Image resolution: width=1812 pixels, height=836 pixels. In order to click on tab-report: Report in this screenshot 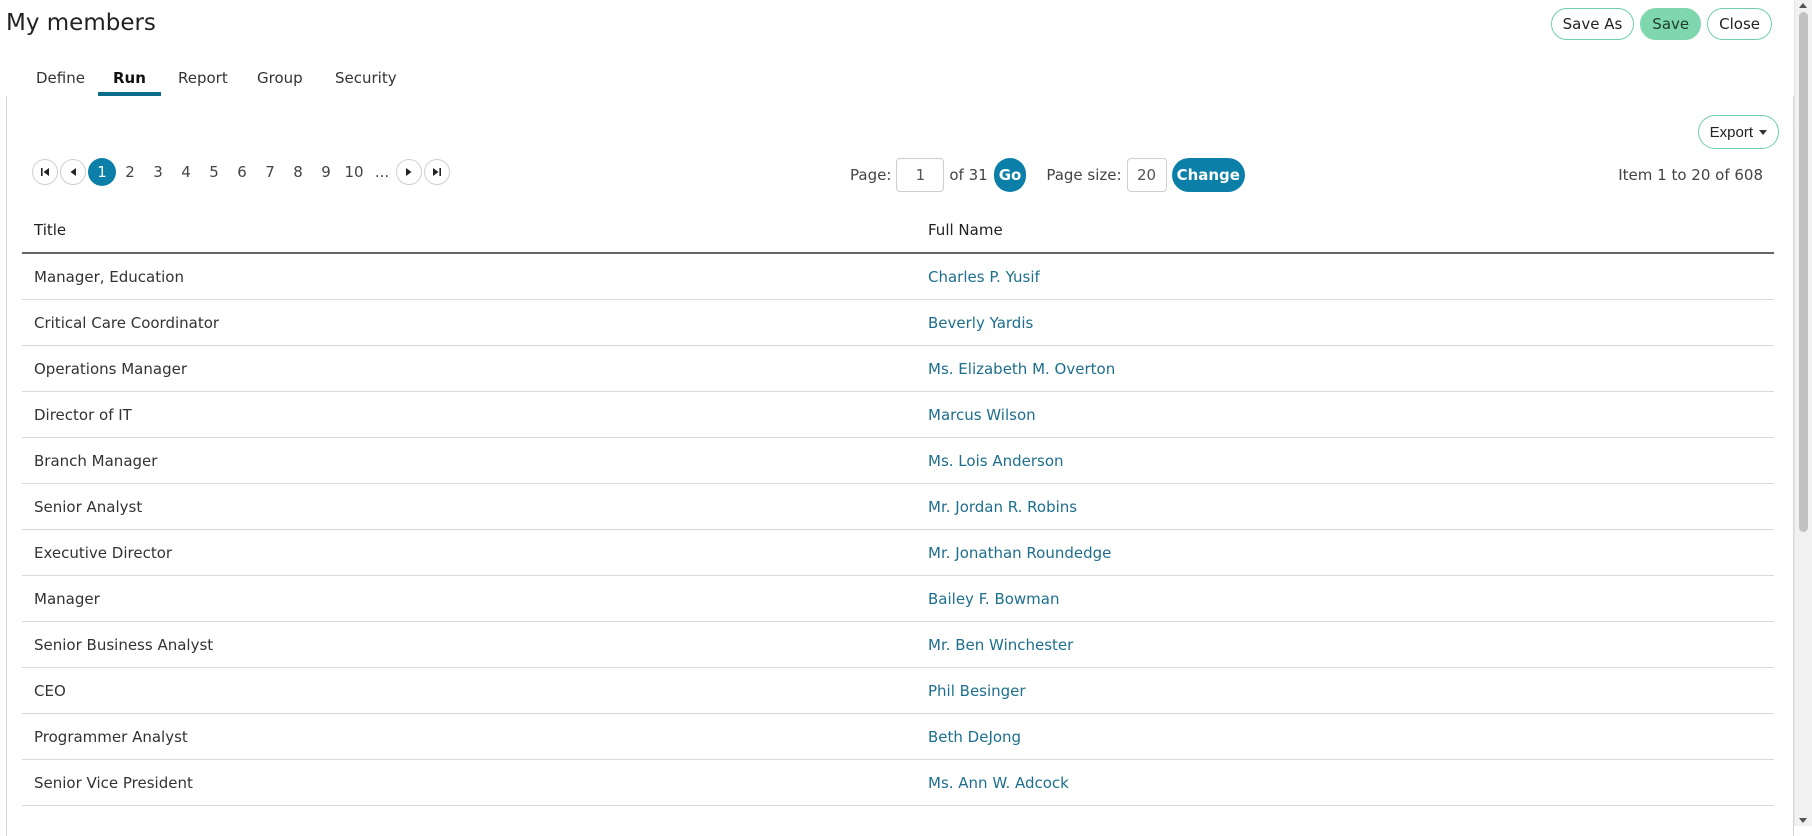, I will do `click(203, 82)`.